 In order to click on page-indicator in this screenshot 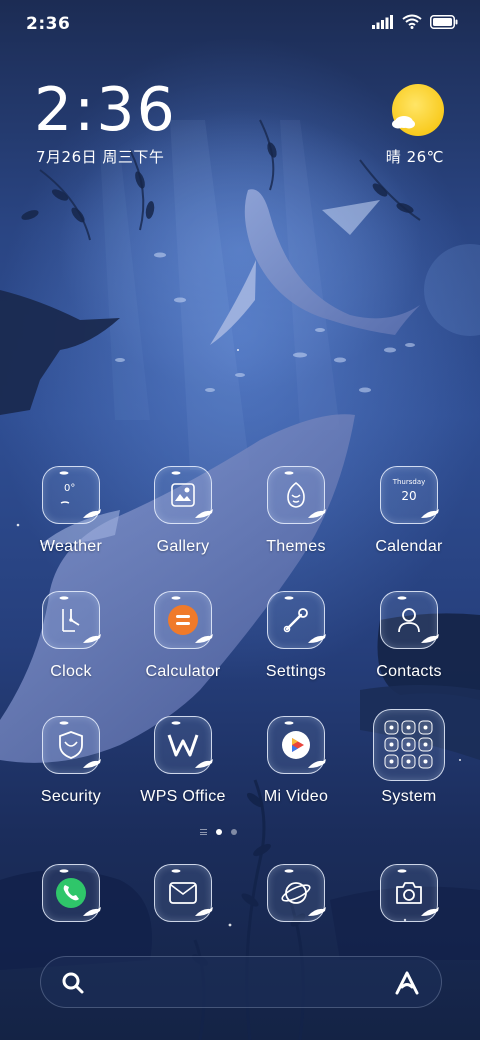, I will do `click(218, 832)`.